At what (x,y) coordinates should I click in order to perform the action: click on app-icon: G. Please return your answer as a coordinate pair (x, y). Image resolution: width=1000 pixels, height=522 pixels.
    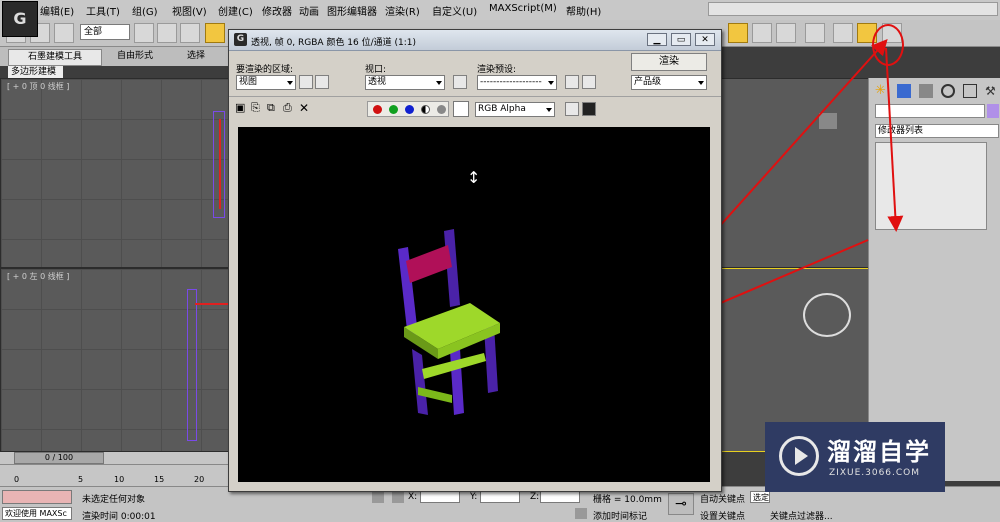
    Looking at the image, I should click on (240, 39).